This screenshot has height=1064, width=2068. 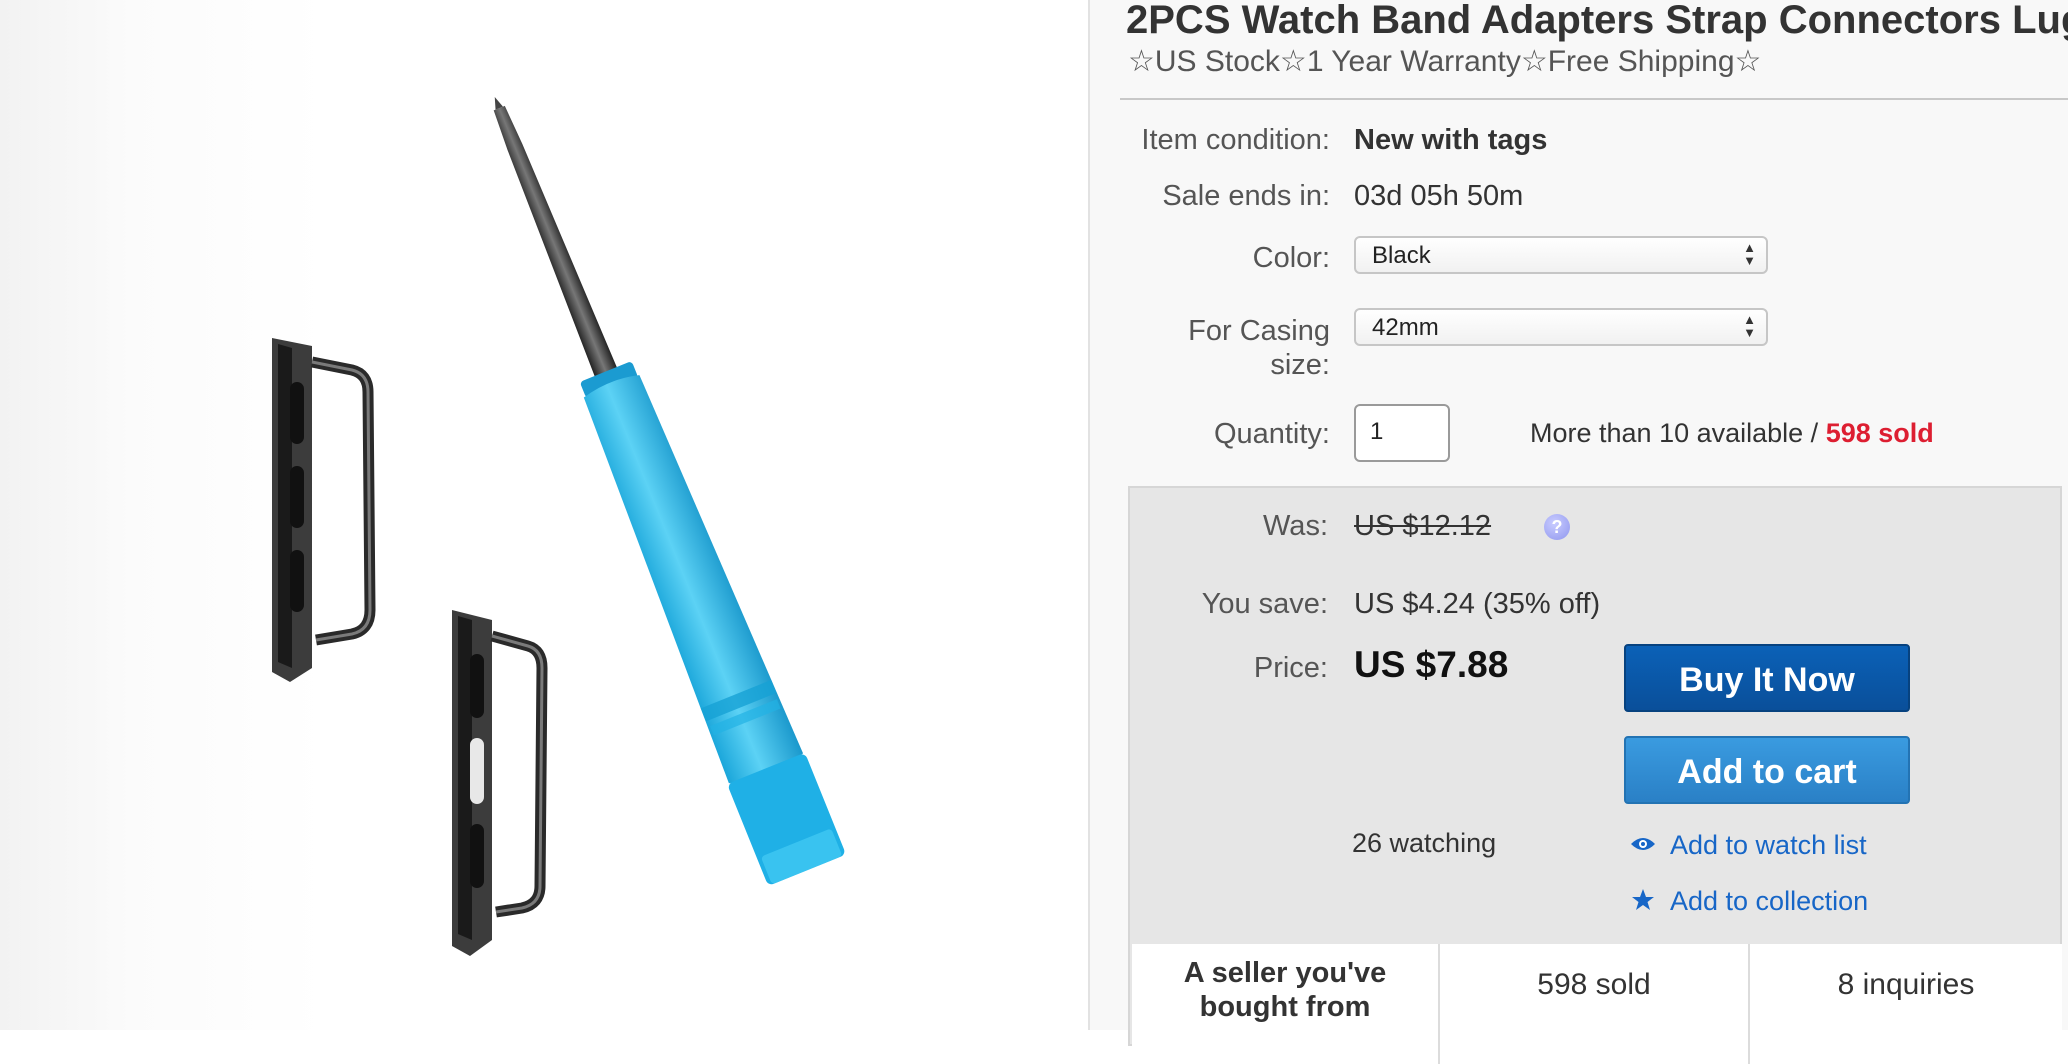 What do you see at coordinates (1402, 433) in the screenshot?
I see `quantity-input: 1` at bounding box center [1402, 433].